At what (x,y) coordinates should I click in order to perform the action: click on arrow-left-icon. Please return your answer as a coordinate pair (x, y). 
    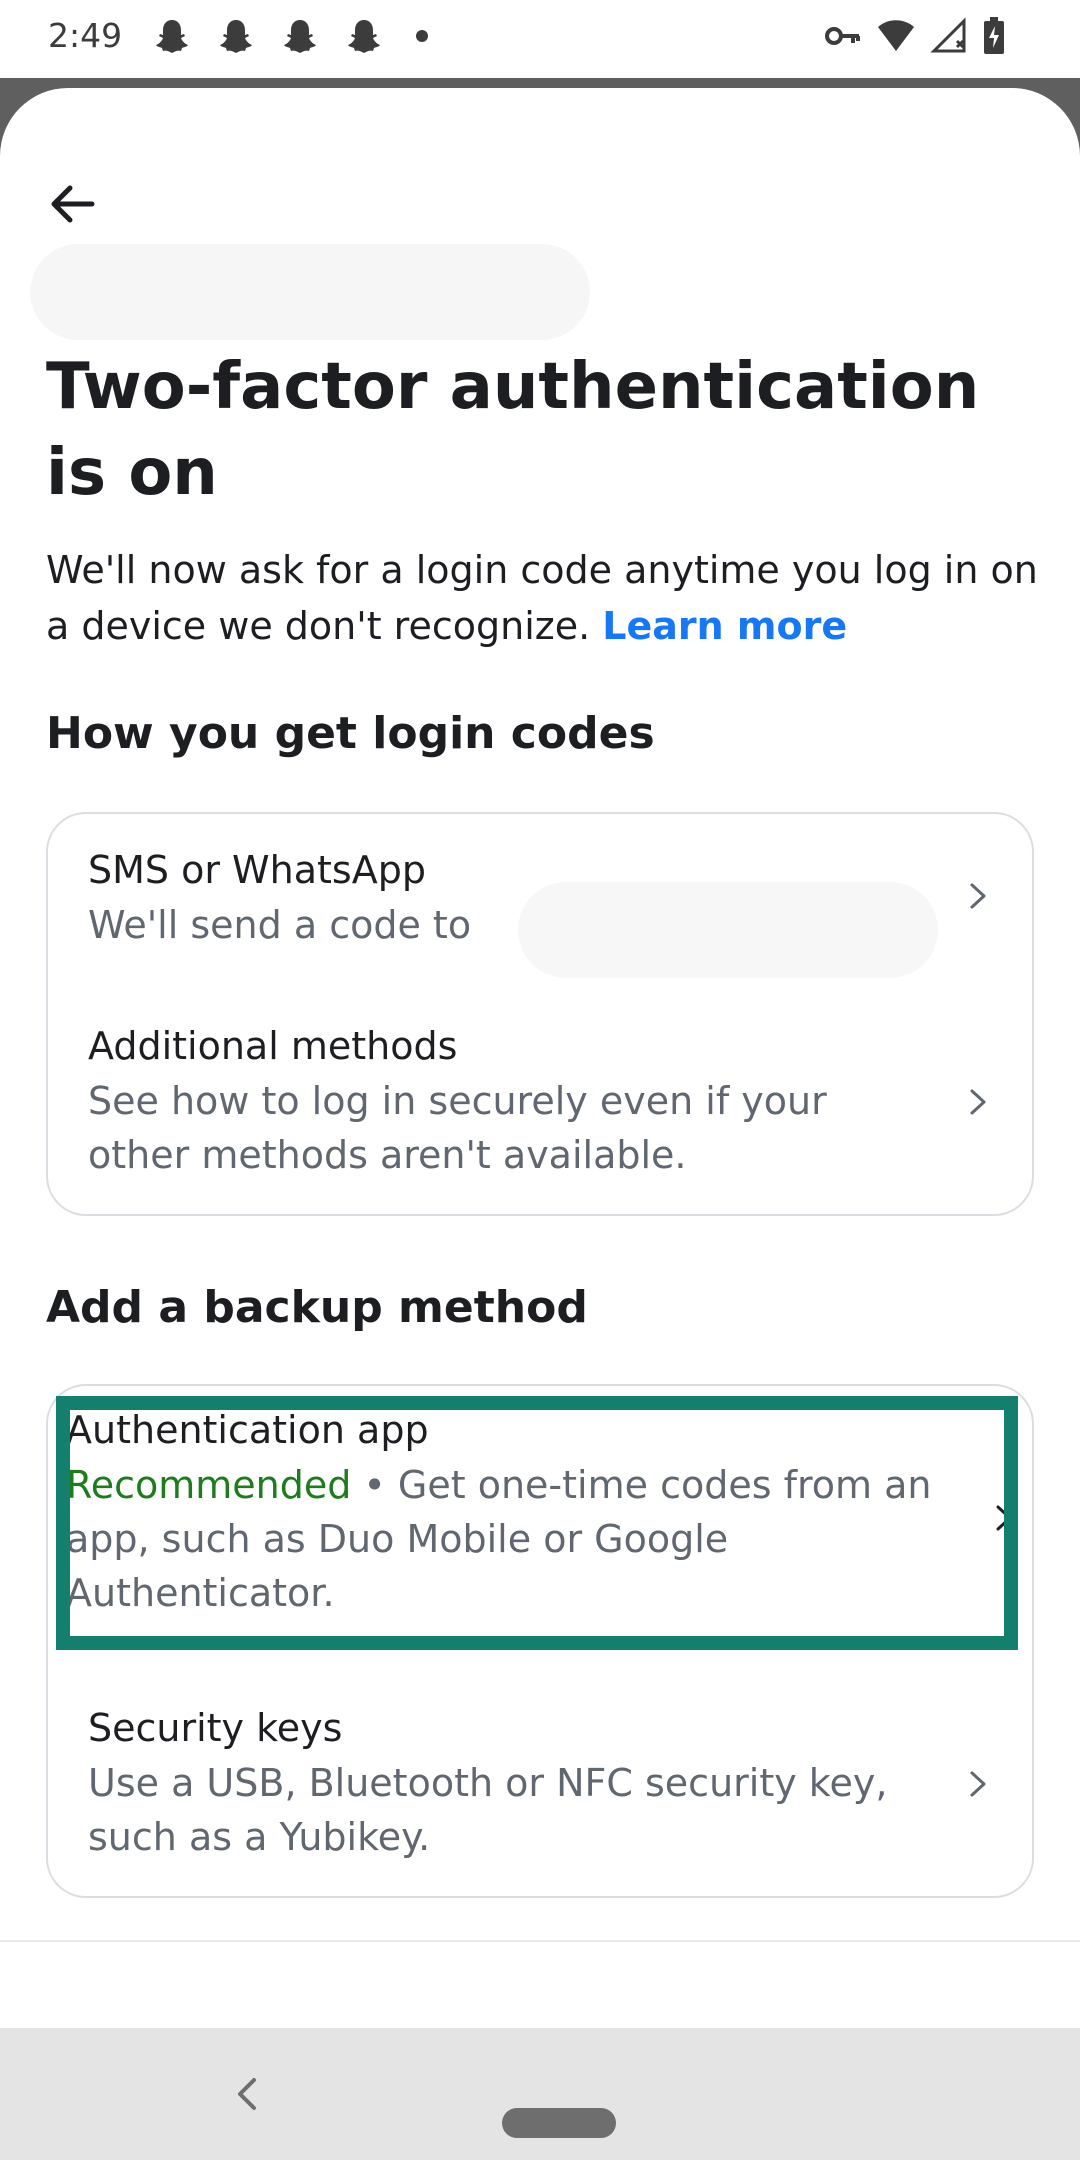
    Looking at the image, I should click on (72, 204).